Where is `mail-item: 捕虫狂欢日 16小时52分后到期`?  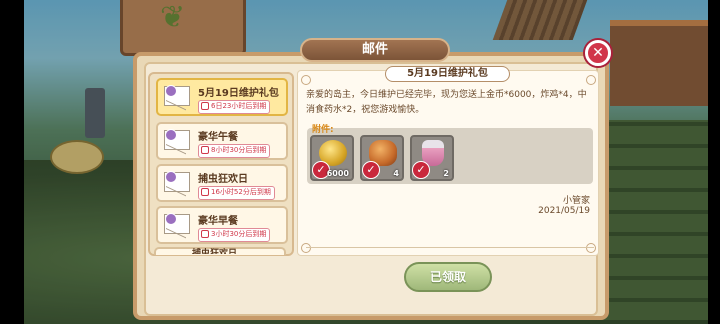
mail-item: 捕虫狂欢日 16小时52分后到期 is located at coordinates (222, 183).